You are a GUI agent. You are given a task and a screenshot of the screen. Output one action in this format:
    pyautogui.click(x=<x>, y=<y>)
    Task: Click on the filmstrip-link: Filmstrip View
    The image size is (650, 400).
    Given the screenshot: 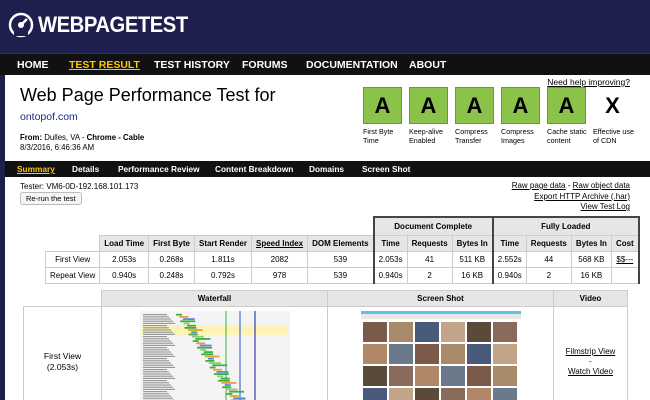 What is the action you would take?
    pyautogui.click(x=591, y=351)
    